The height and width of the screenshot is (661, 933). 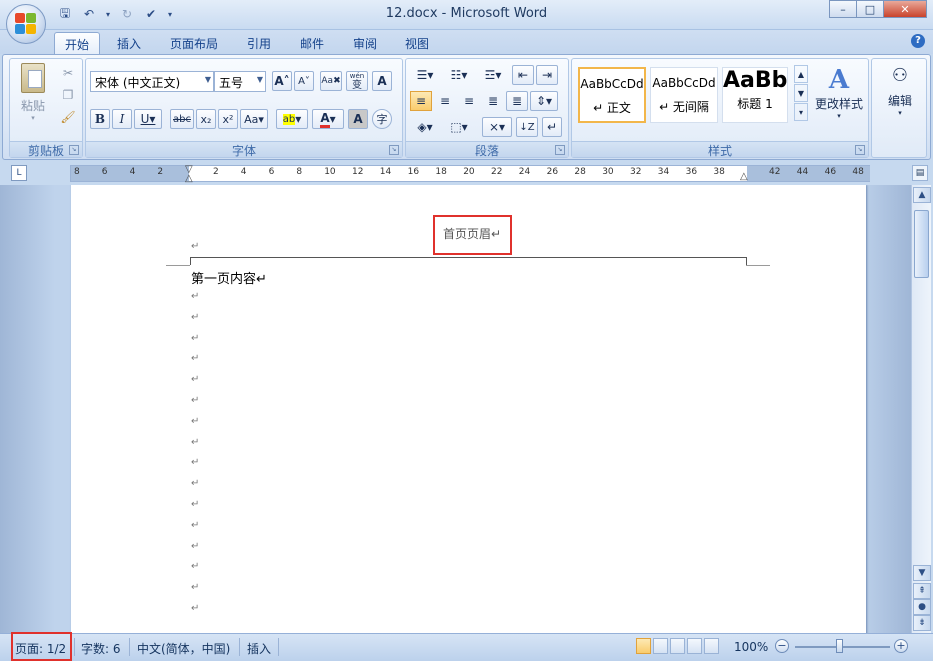 What do you see at coordinates (493, 75) in the screenshot?
I see `multilevel-list-icon: ☲▾` at bounding box center [493, 75].